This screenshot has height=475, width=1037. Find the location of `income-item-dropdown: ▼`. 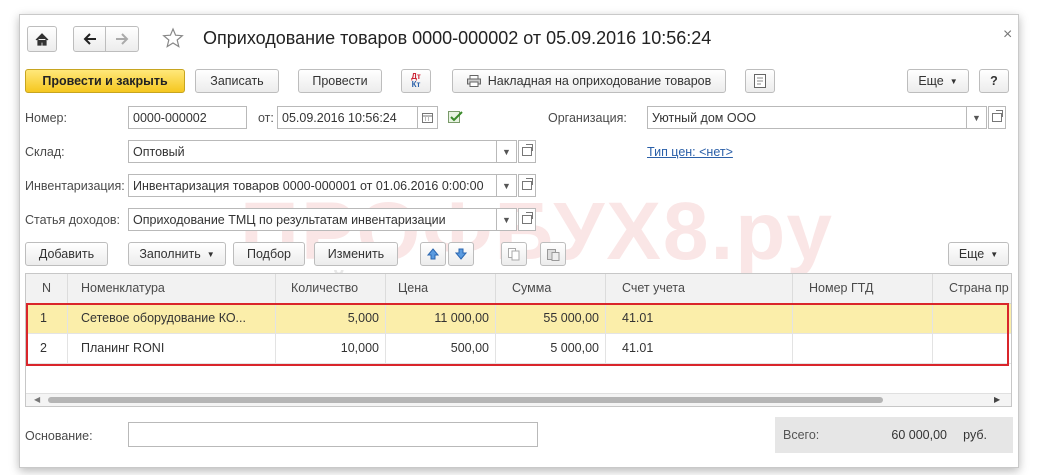

income-item-dropdown: ▼ is located at coordinates (507, 219).